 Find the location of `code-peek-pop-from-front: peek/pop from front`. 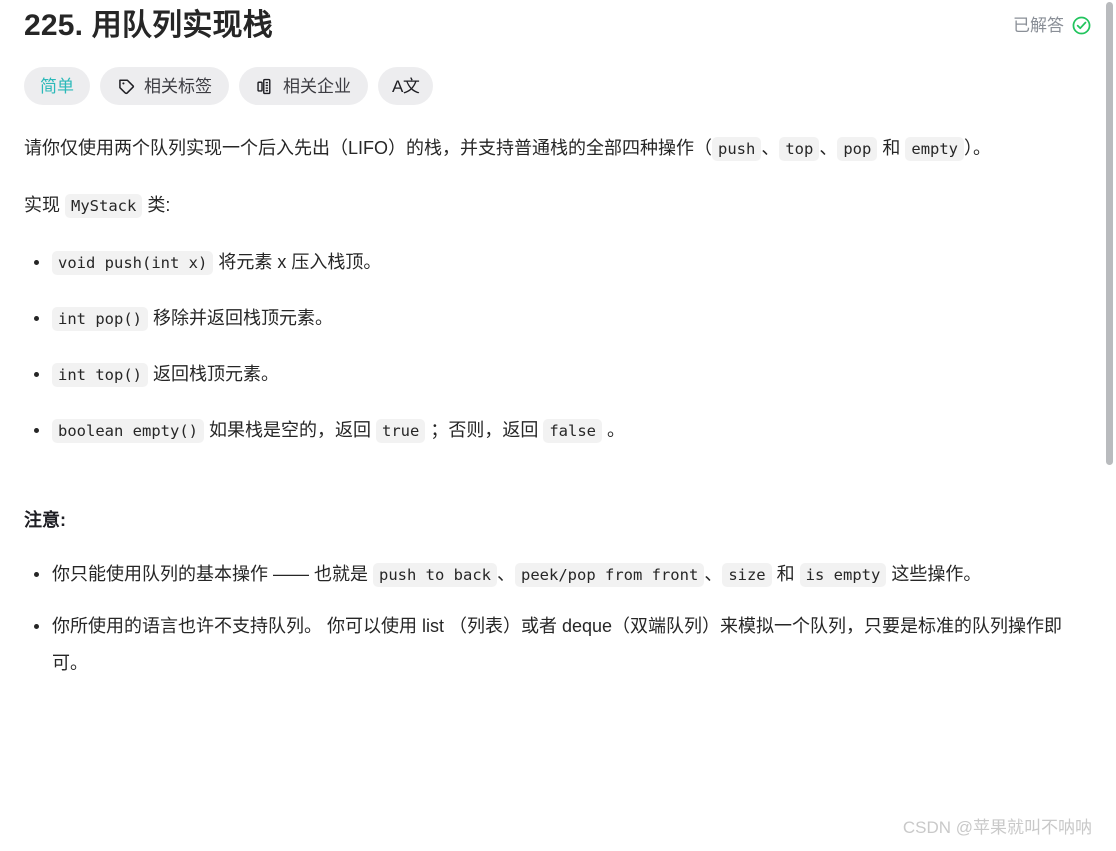

code-peek-pop-from-front: peek/pop from front is located at coordinates (610, 575).